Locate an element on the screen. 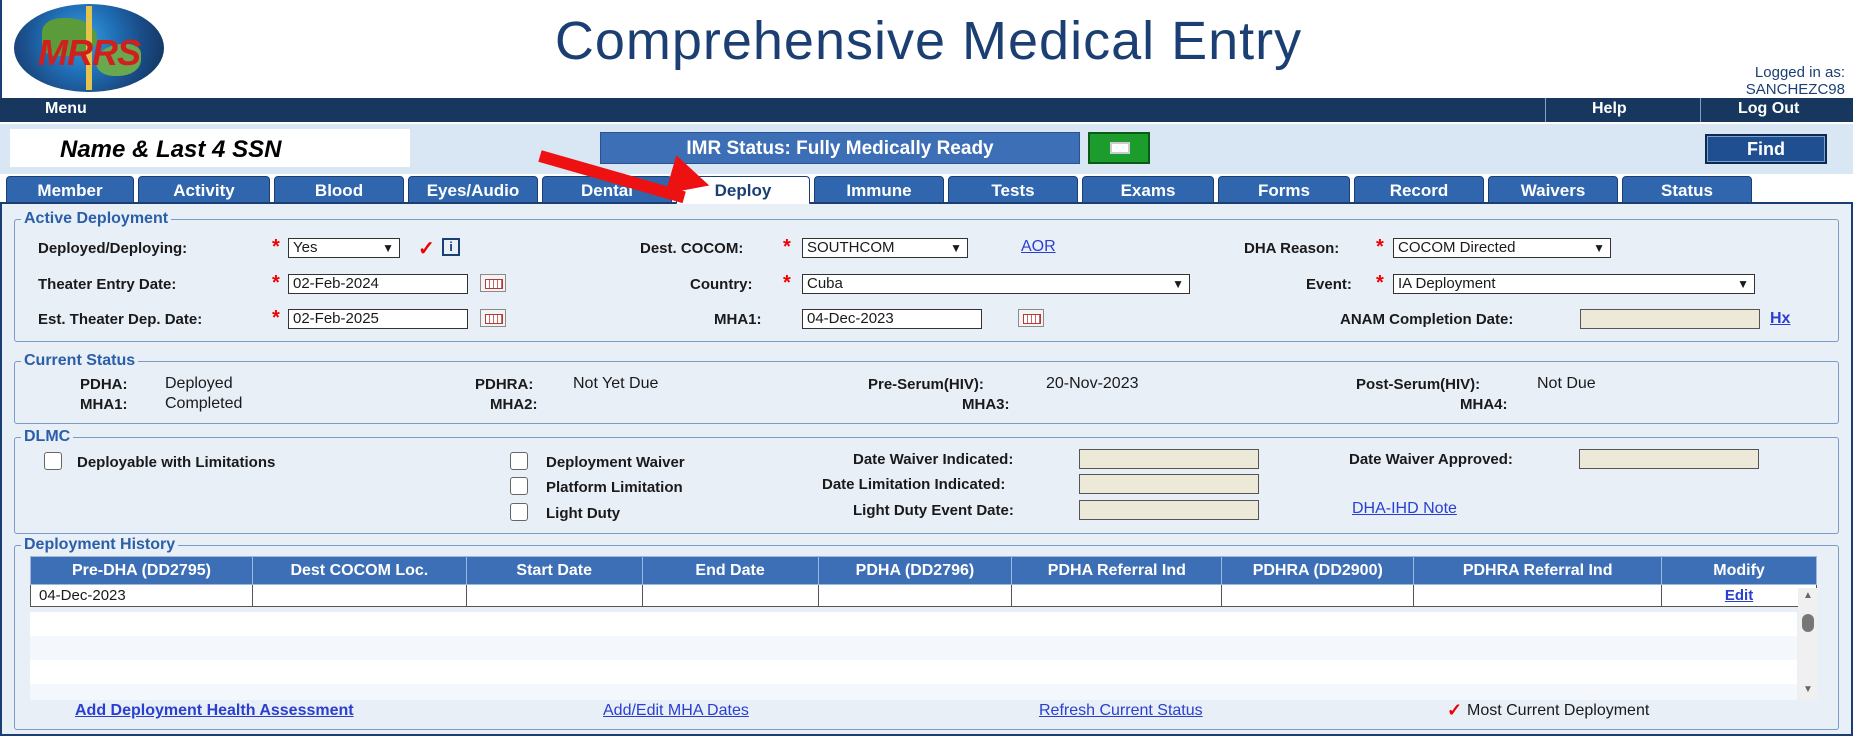 This screenshot has width=1853, height=736. anam-date-field is located at coordinates (1670, 319).